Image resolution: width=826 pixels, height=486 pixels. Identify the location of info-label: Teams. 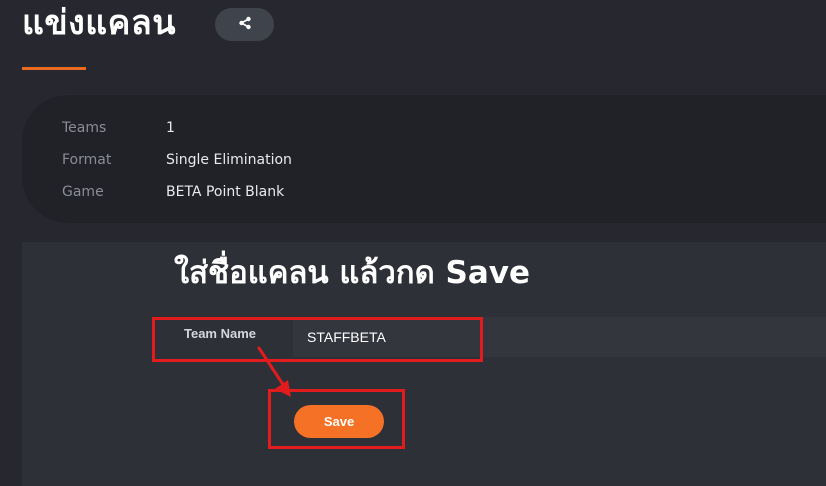
(84, 128).